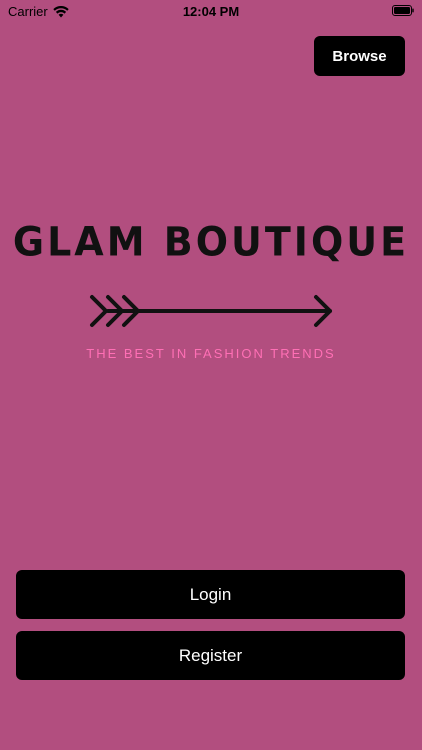  I want to click on status-bar: Carrier 12:04 PM, so click(211, 11).